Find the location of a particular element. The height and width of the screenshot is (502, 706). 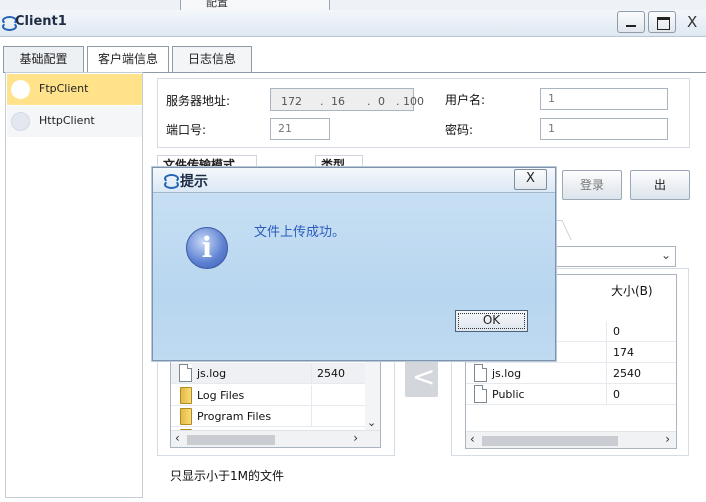

download-arrow-button: < is located at coordinates (421, 376).